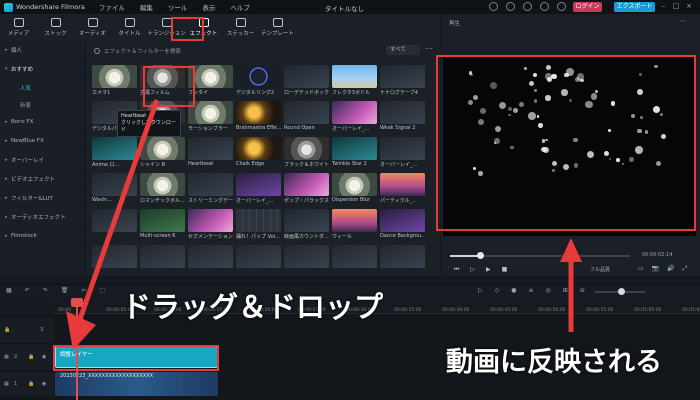  I want to click on render-icon: ▷, so click(480, 290).